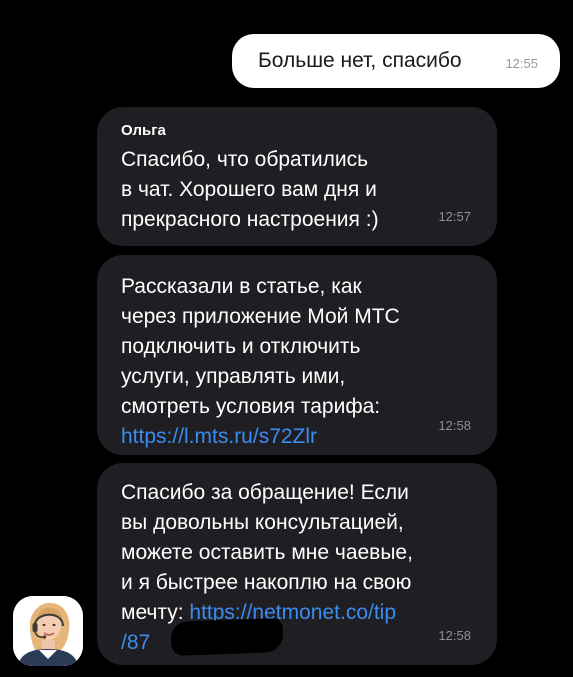  What do you see at coordinates (241, 346) in the screenshot?
I see `message-line: подключить и отключить` at bounding box center [241, 346].